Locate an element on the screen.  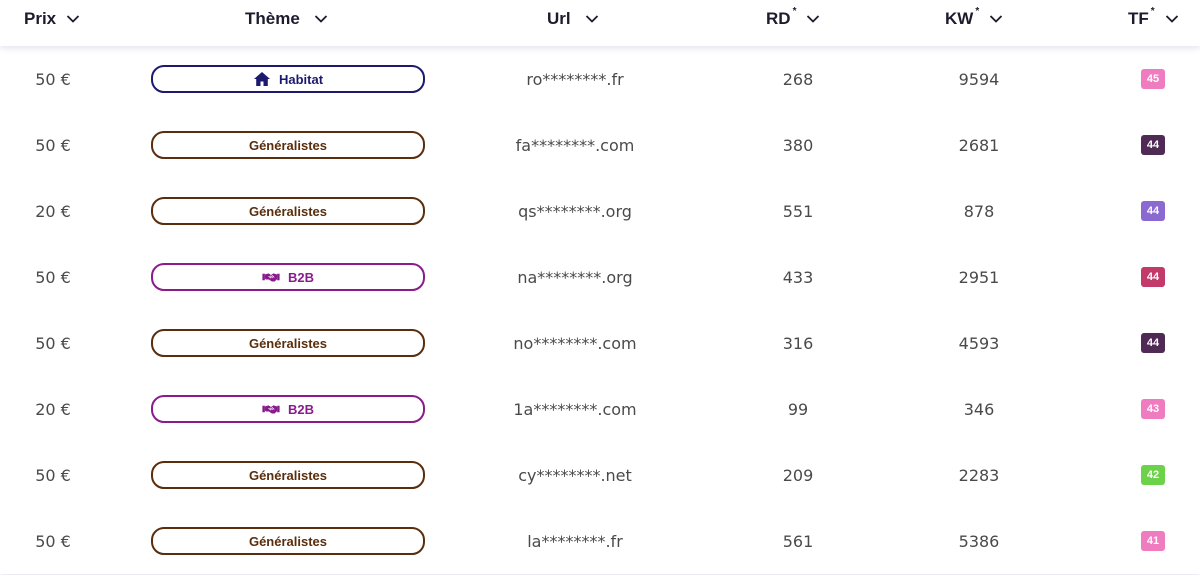
table-row: 50 € B2B na********.org 433 2951 44 is located at coordinates (600, 277).